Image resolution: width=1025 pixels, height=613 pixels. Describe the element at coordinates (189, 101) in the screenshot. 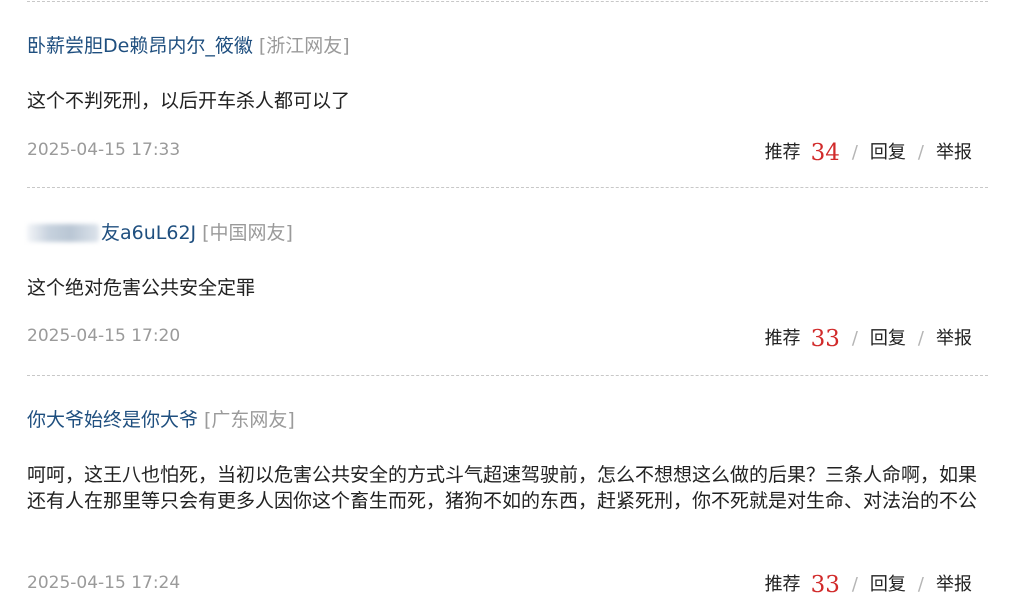

I see `comment-text: 这个不判死刑，以后开车杀人都可以了` at that location.